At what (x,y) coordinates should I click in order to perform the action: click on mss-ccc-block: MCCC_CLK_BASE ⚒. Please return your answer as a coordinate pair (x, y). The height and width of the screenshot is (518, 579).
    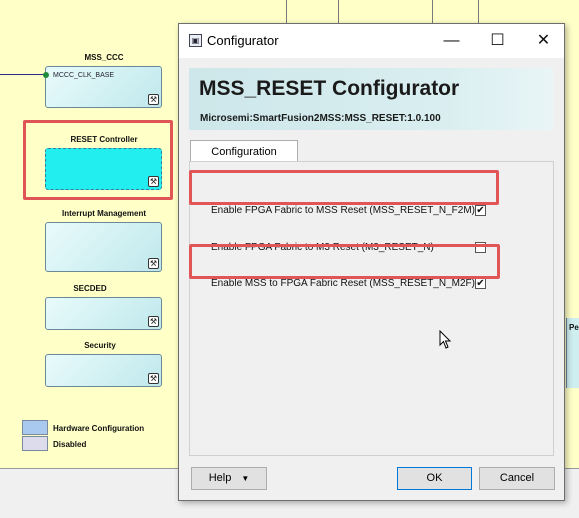
    Looking at the image, I should click on (102, 87).